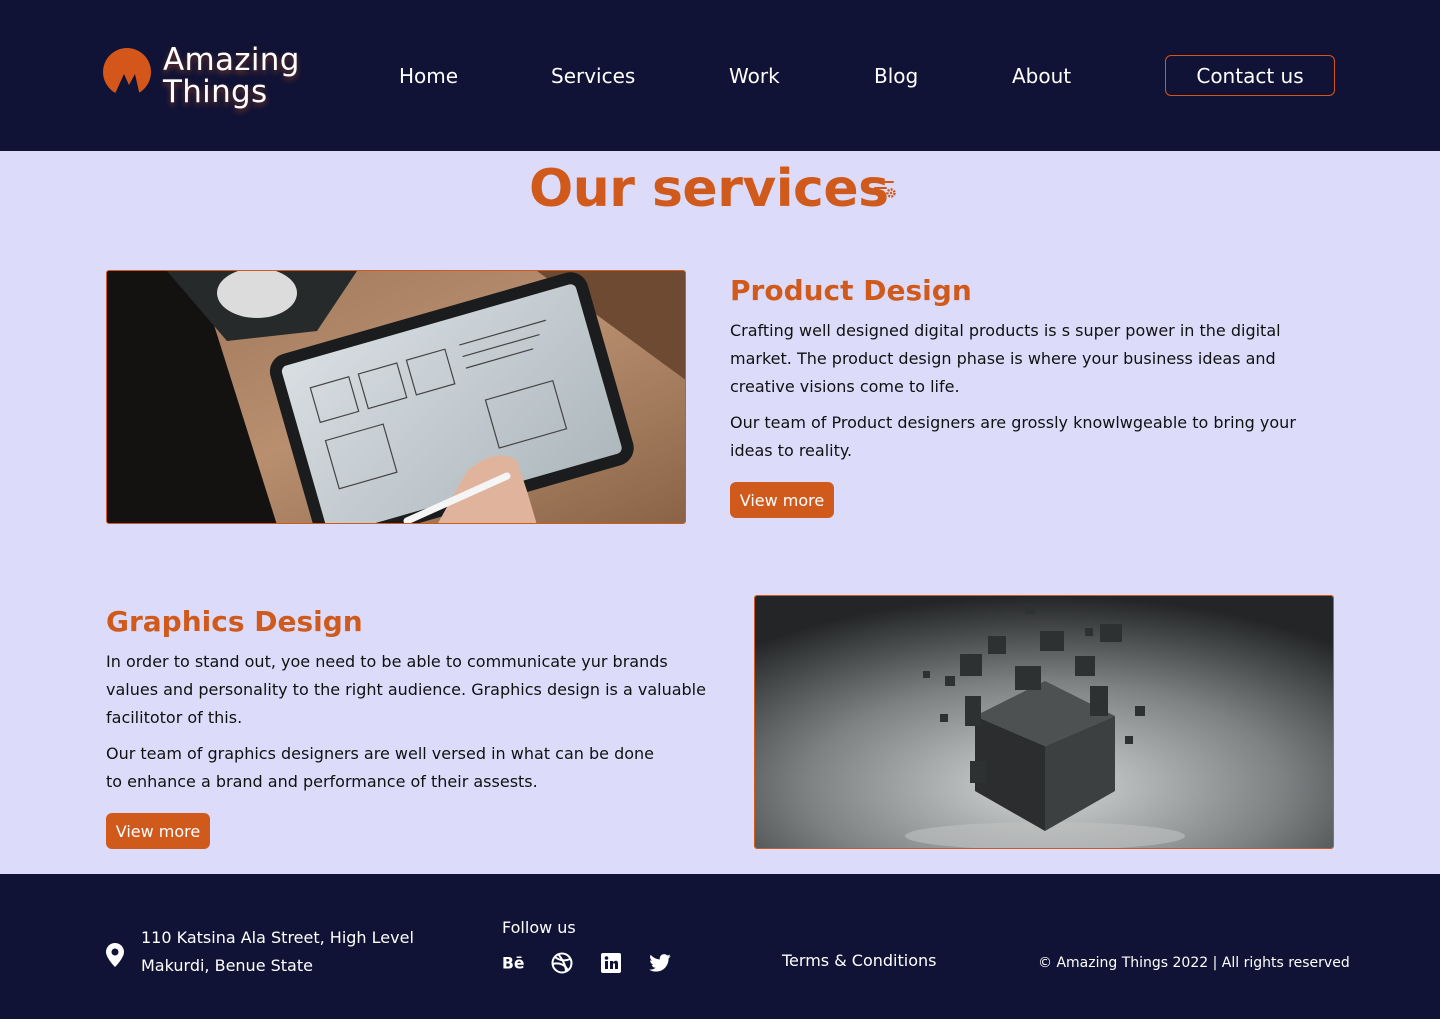 The height and width of the screenshot is (1019, 1440). I want to click on svg-text: Bē, so click(513, 964).